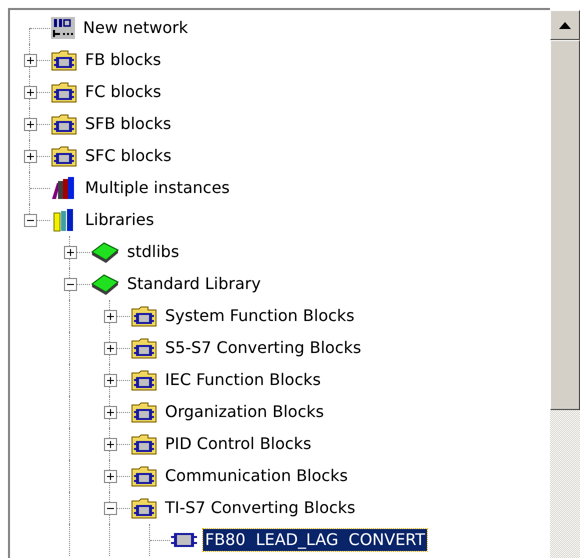  I want to click on tree-item: stdlibs, so click(153, 252).